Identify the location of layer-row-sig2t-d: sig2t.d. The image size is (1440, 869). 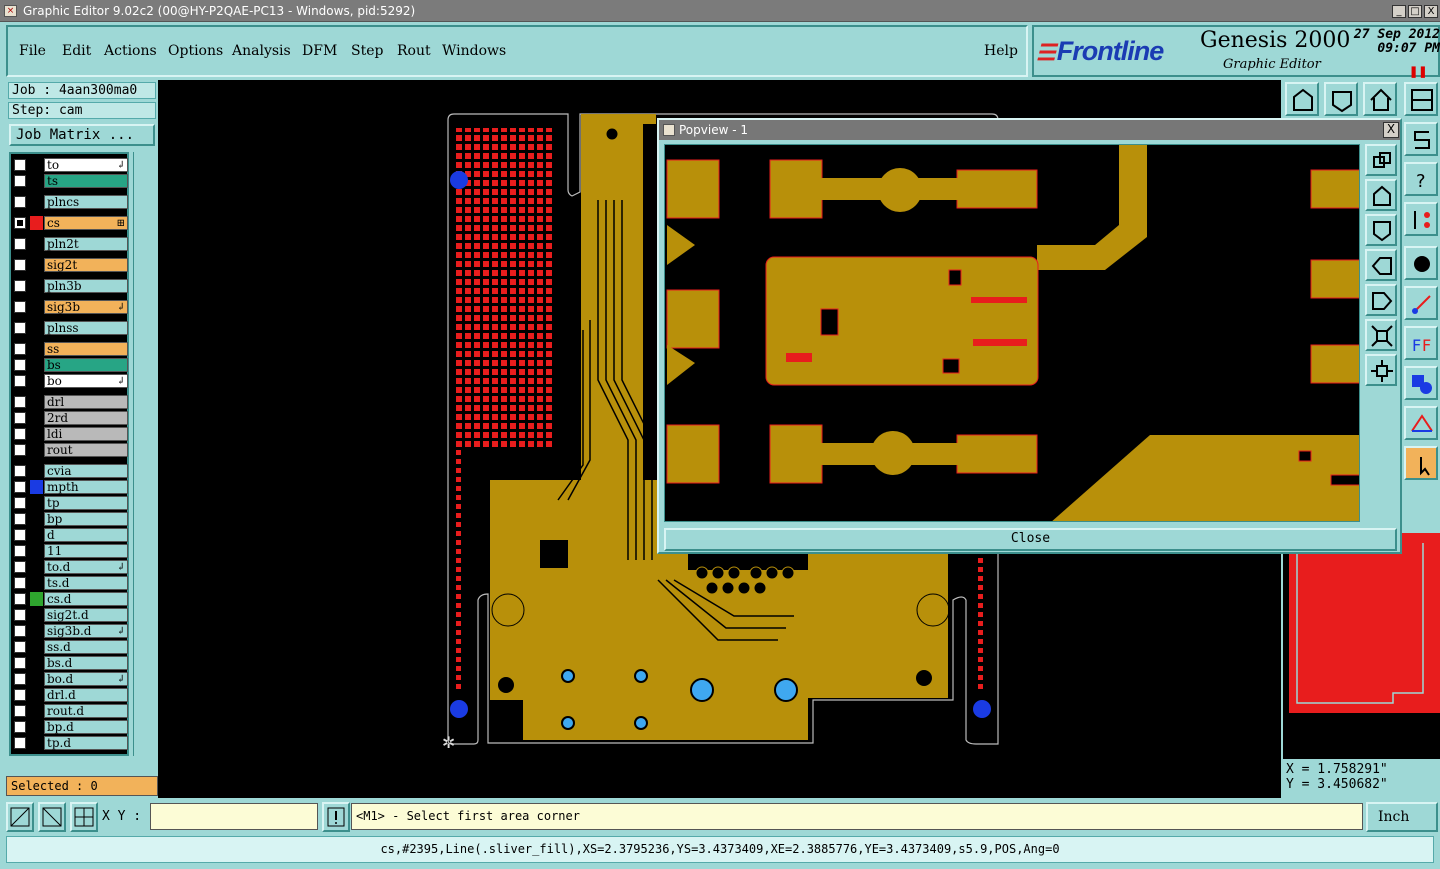
(71, 615).